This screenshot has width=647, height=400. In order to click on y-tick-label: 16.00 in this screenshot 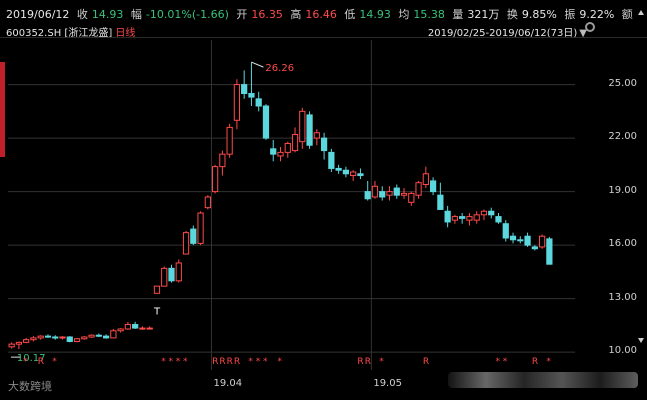, I will do `click(622, 244)`.